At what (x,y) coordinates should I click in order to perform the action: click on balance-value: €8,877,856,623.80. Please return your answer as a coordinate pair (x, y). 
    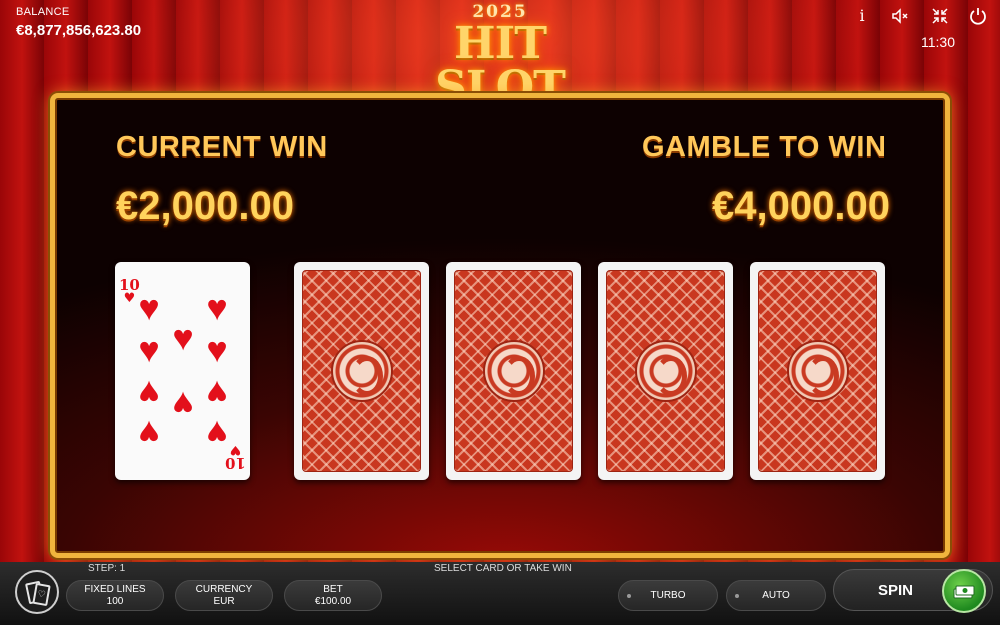
    Looking at the image, I should click on (79, 30).